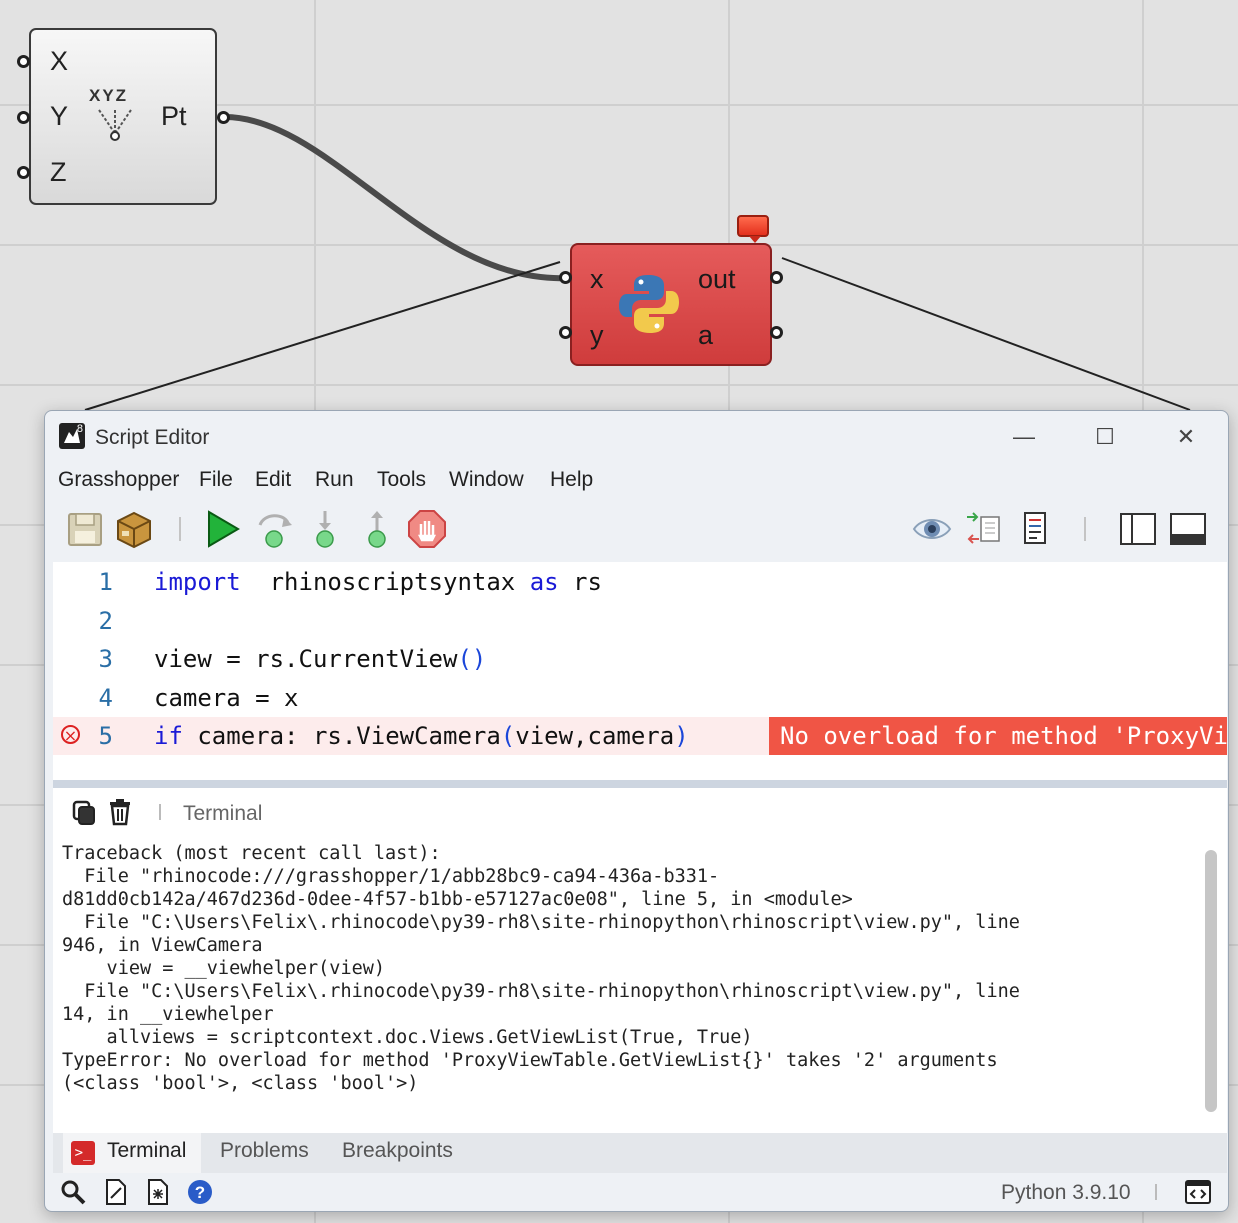 The image size is (1238, 1223). What do you see at coordinates (983, 529) in the screenshot?
I see `compare-icon` at bounding box center [983, 529].